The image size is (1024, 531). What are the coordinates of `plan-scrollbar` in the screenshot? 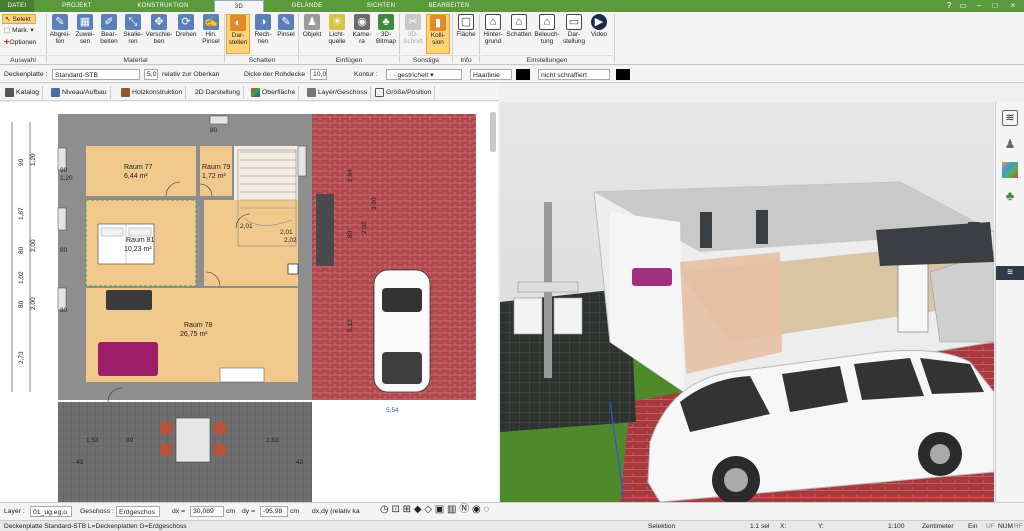 It's located at (493, 132).